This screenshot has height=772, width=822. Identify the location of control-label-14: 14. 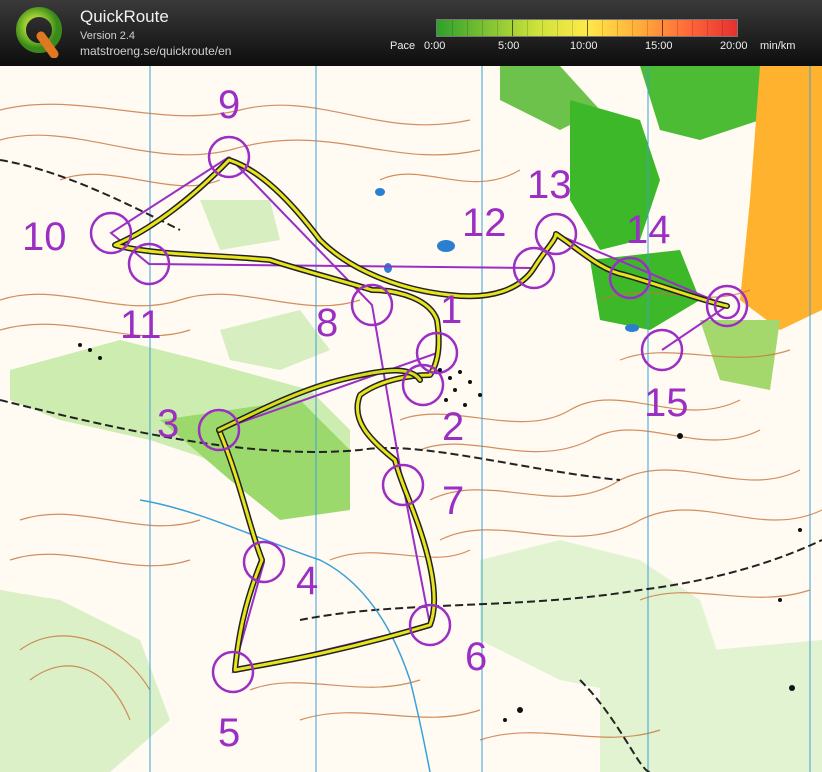
(648, 230).